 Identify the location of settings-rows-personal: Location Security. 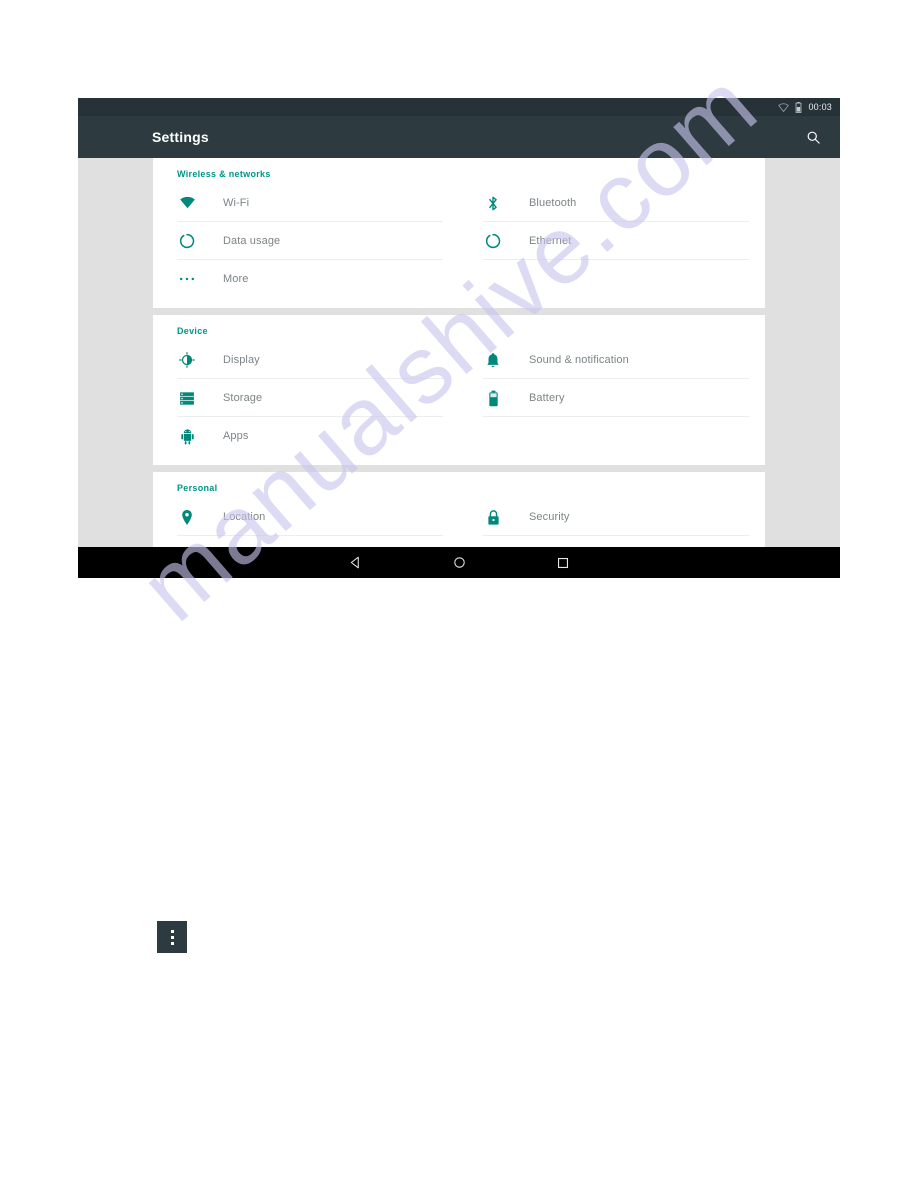
(459, 522).